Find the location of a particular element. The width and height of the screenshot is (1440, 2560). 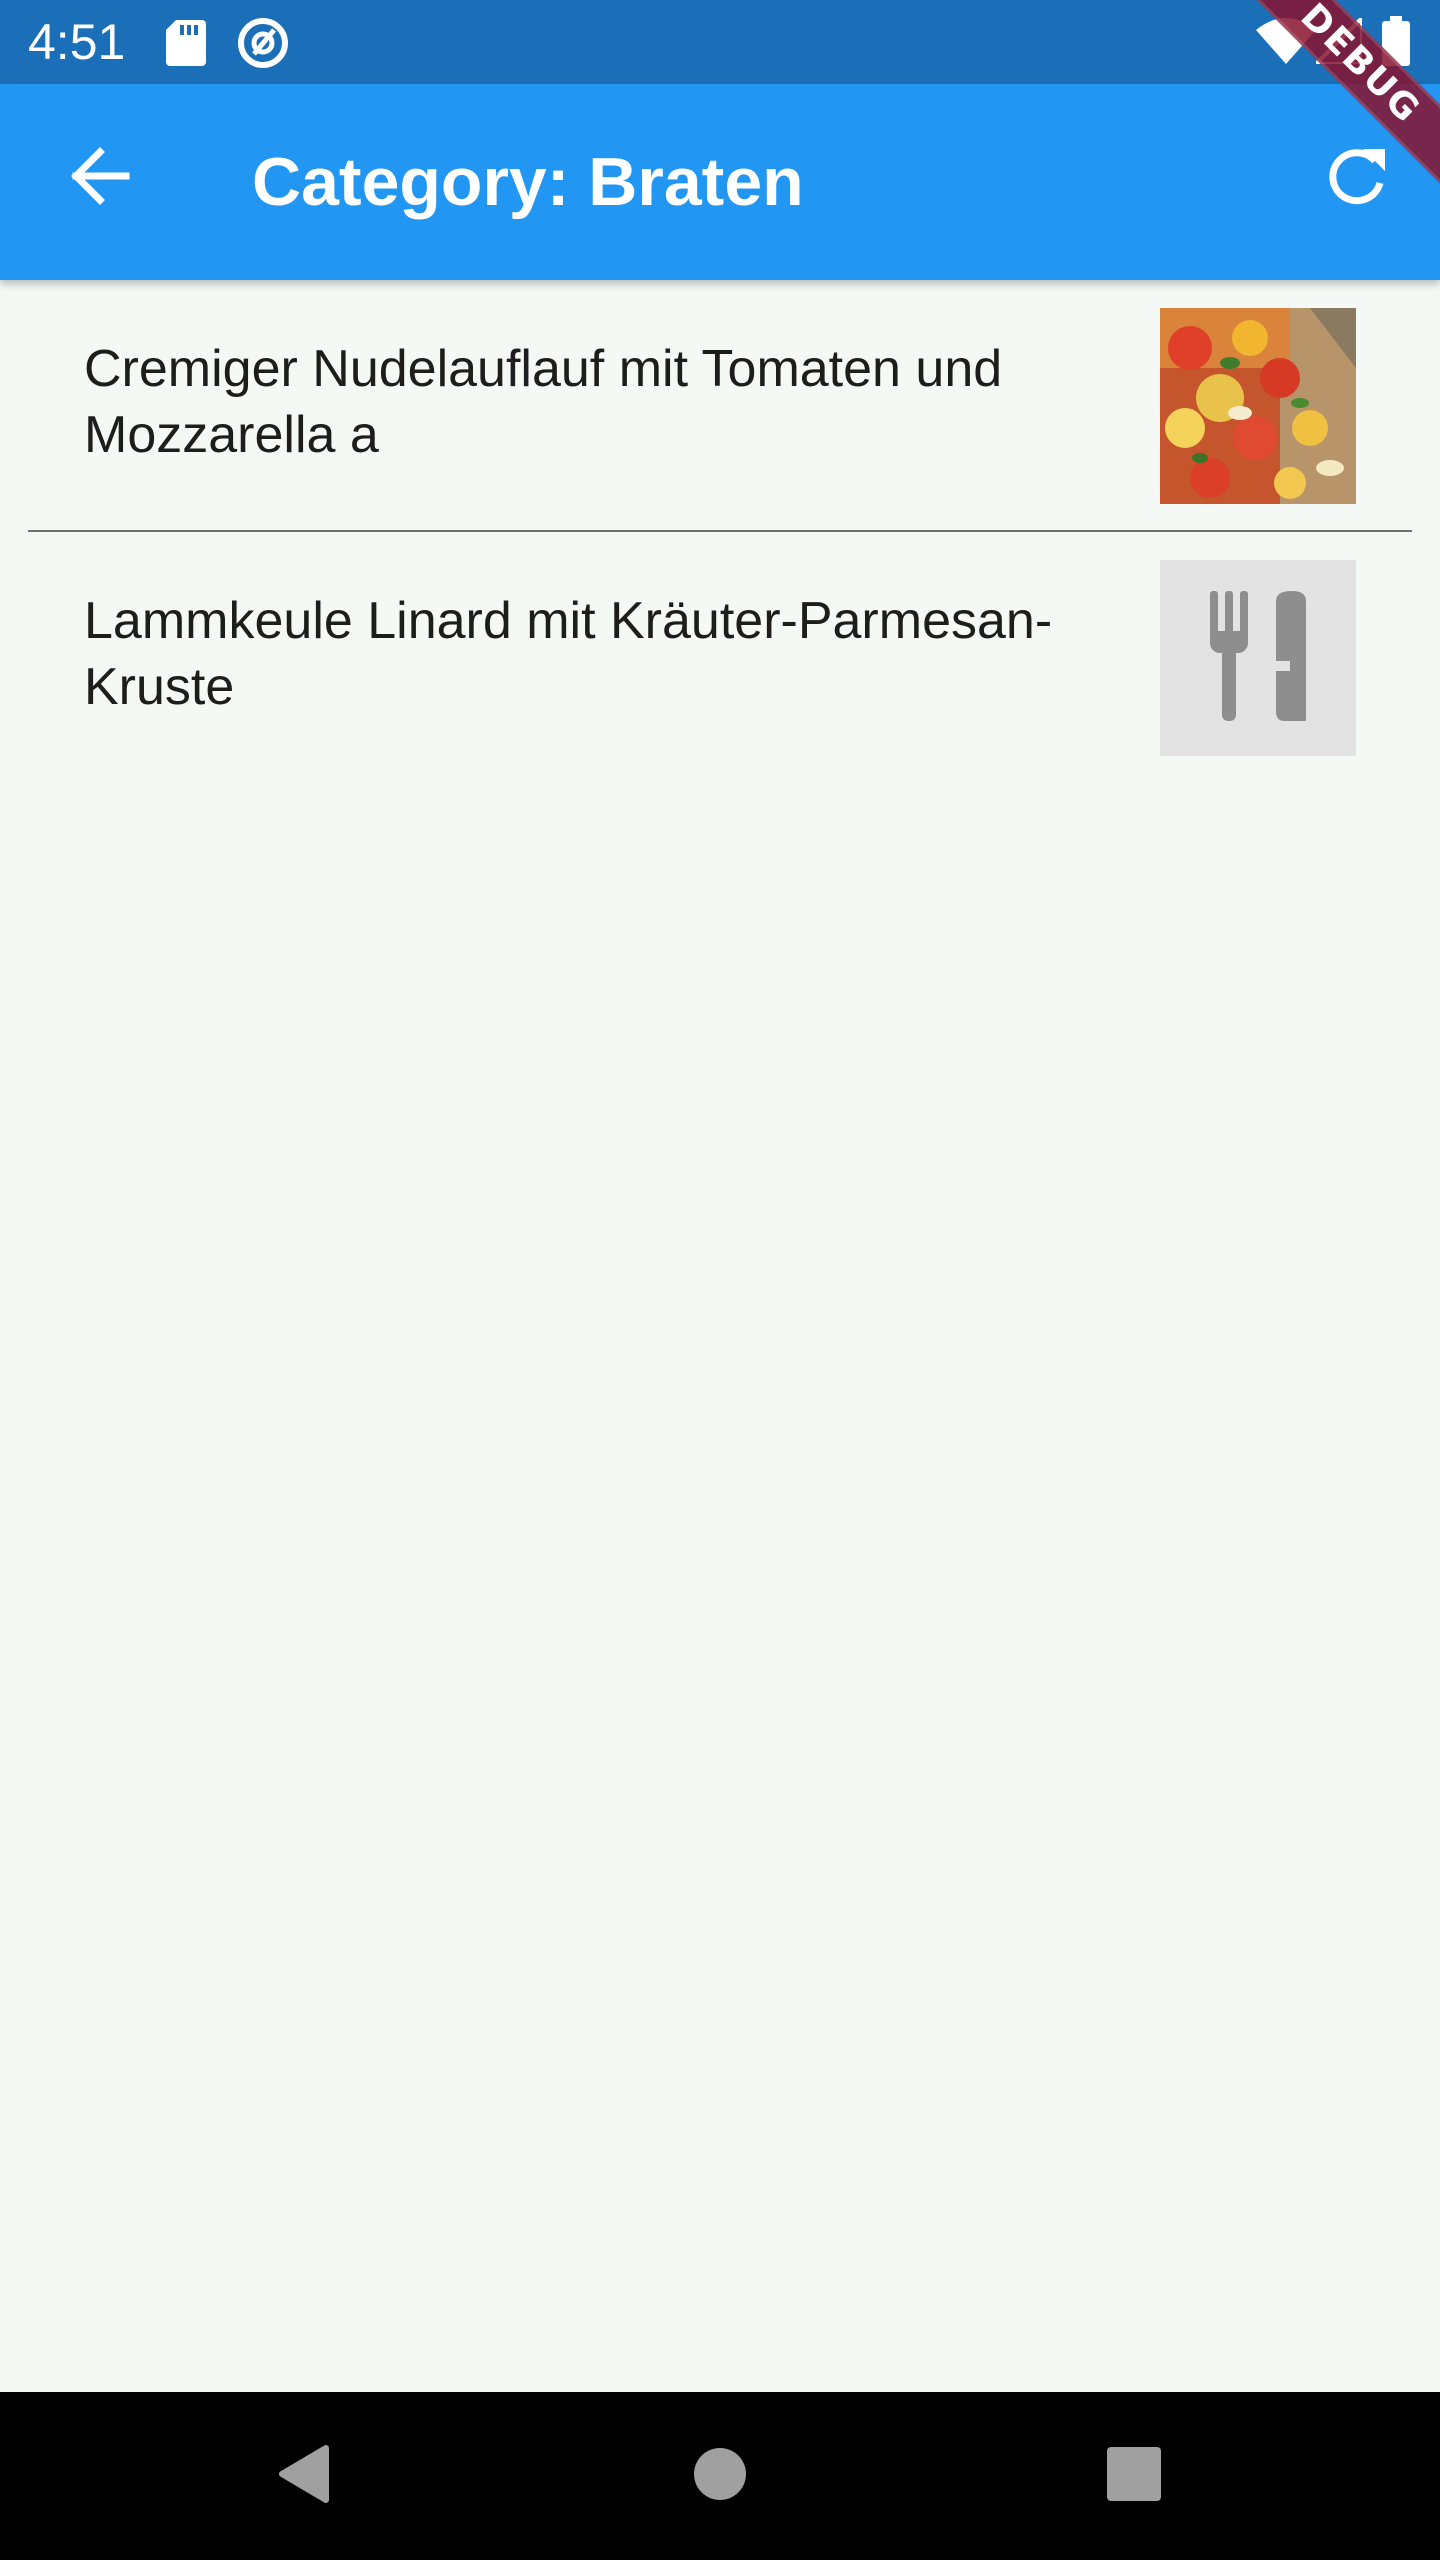

system-nav-bar is located at coordinates (720, 2476).